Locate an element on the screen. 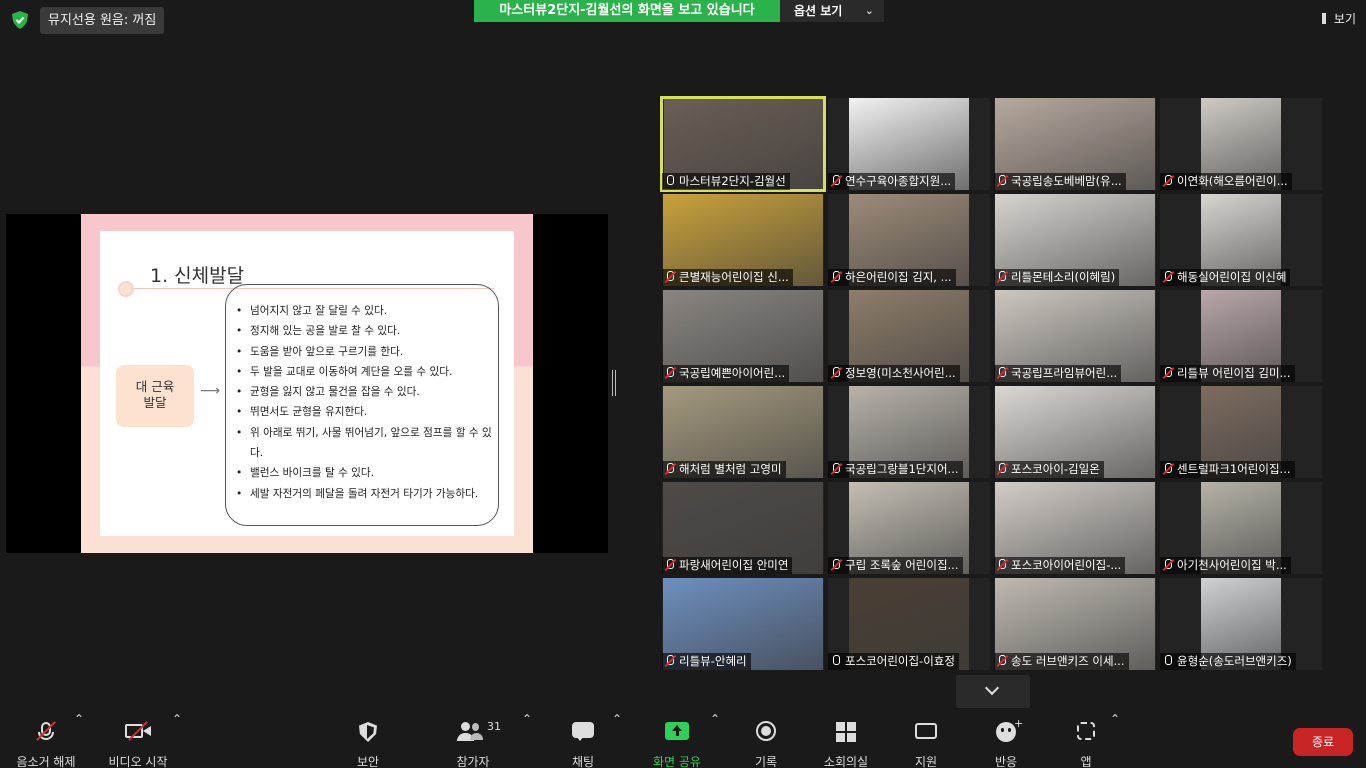 This screenshot has width=1366, height=768. unmute-label: 음소거 해제 is located at coordinates (46, 761).